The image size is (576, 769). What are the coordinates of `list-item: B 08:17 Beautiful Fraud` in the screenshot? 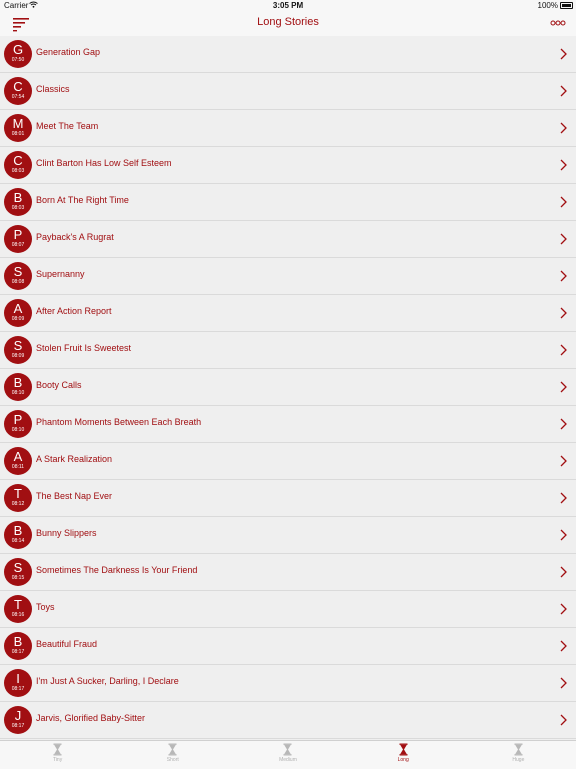 It's located at (288, 646).